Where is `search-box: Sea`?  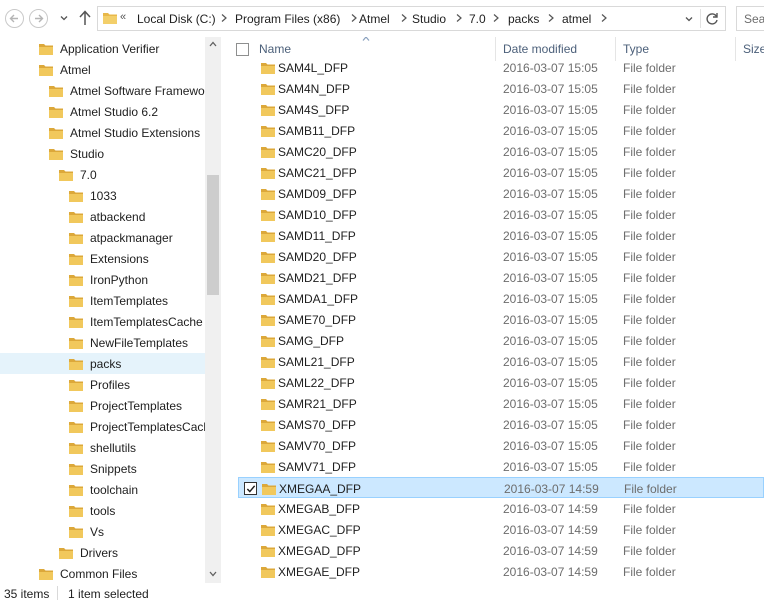
search-box: Sea is located at coordinates (750, 18).